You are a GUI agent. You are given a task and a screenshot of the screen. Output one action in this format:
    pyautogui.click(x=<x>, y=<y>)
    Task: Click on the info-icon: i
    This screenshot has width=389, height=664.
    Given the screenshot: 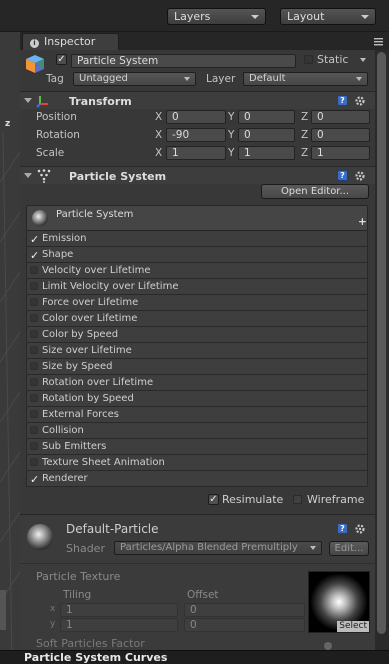 What is the action you would take?
    pyautogui.click(x=34, y=43)
    